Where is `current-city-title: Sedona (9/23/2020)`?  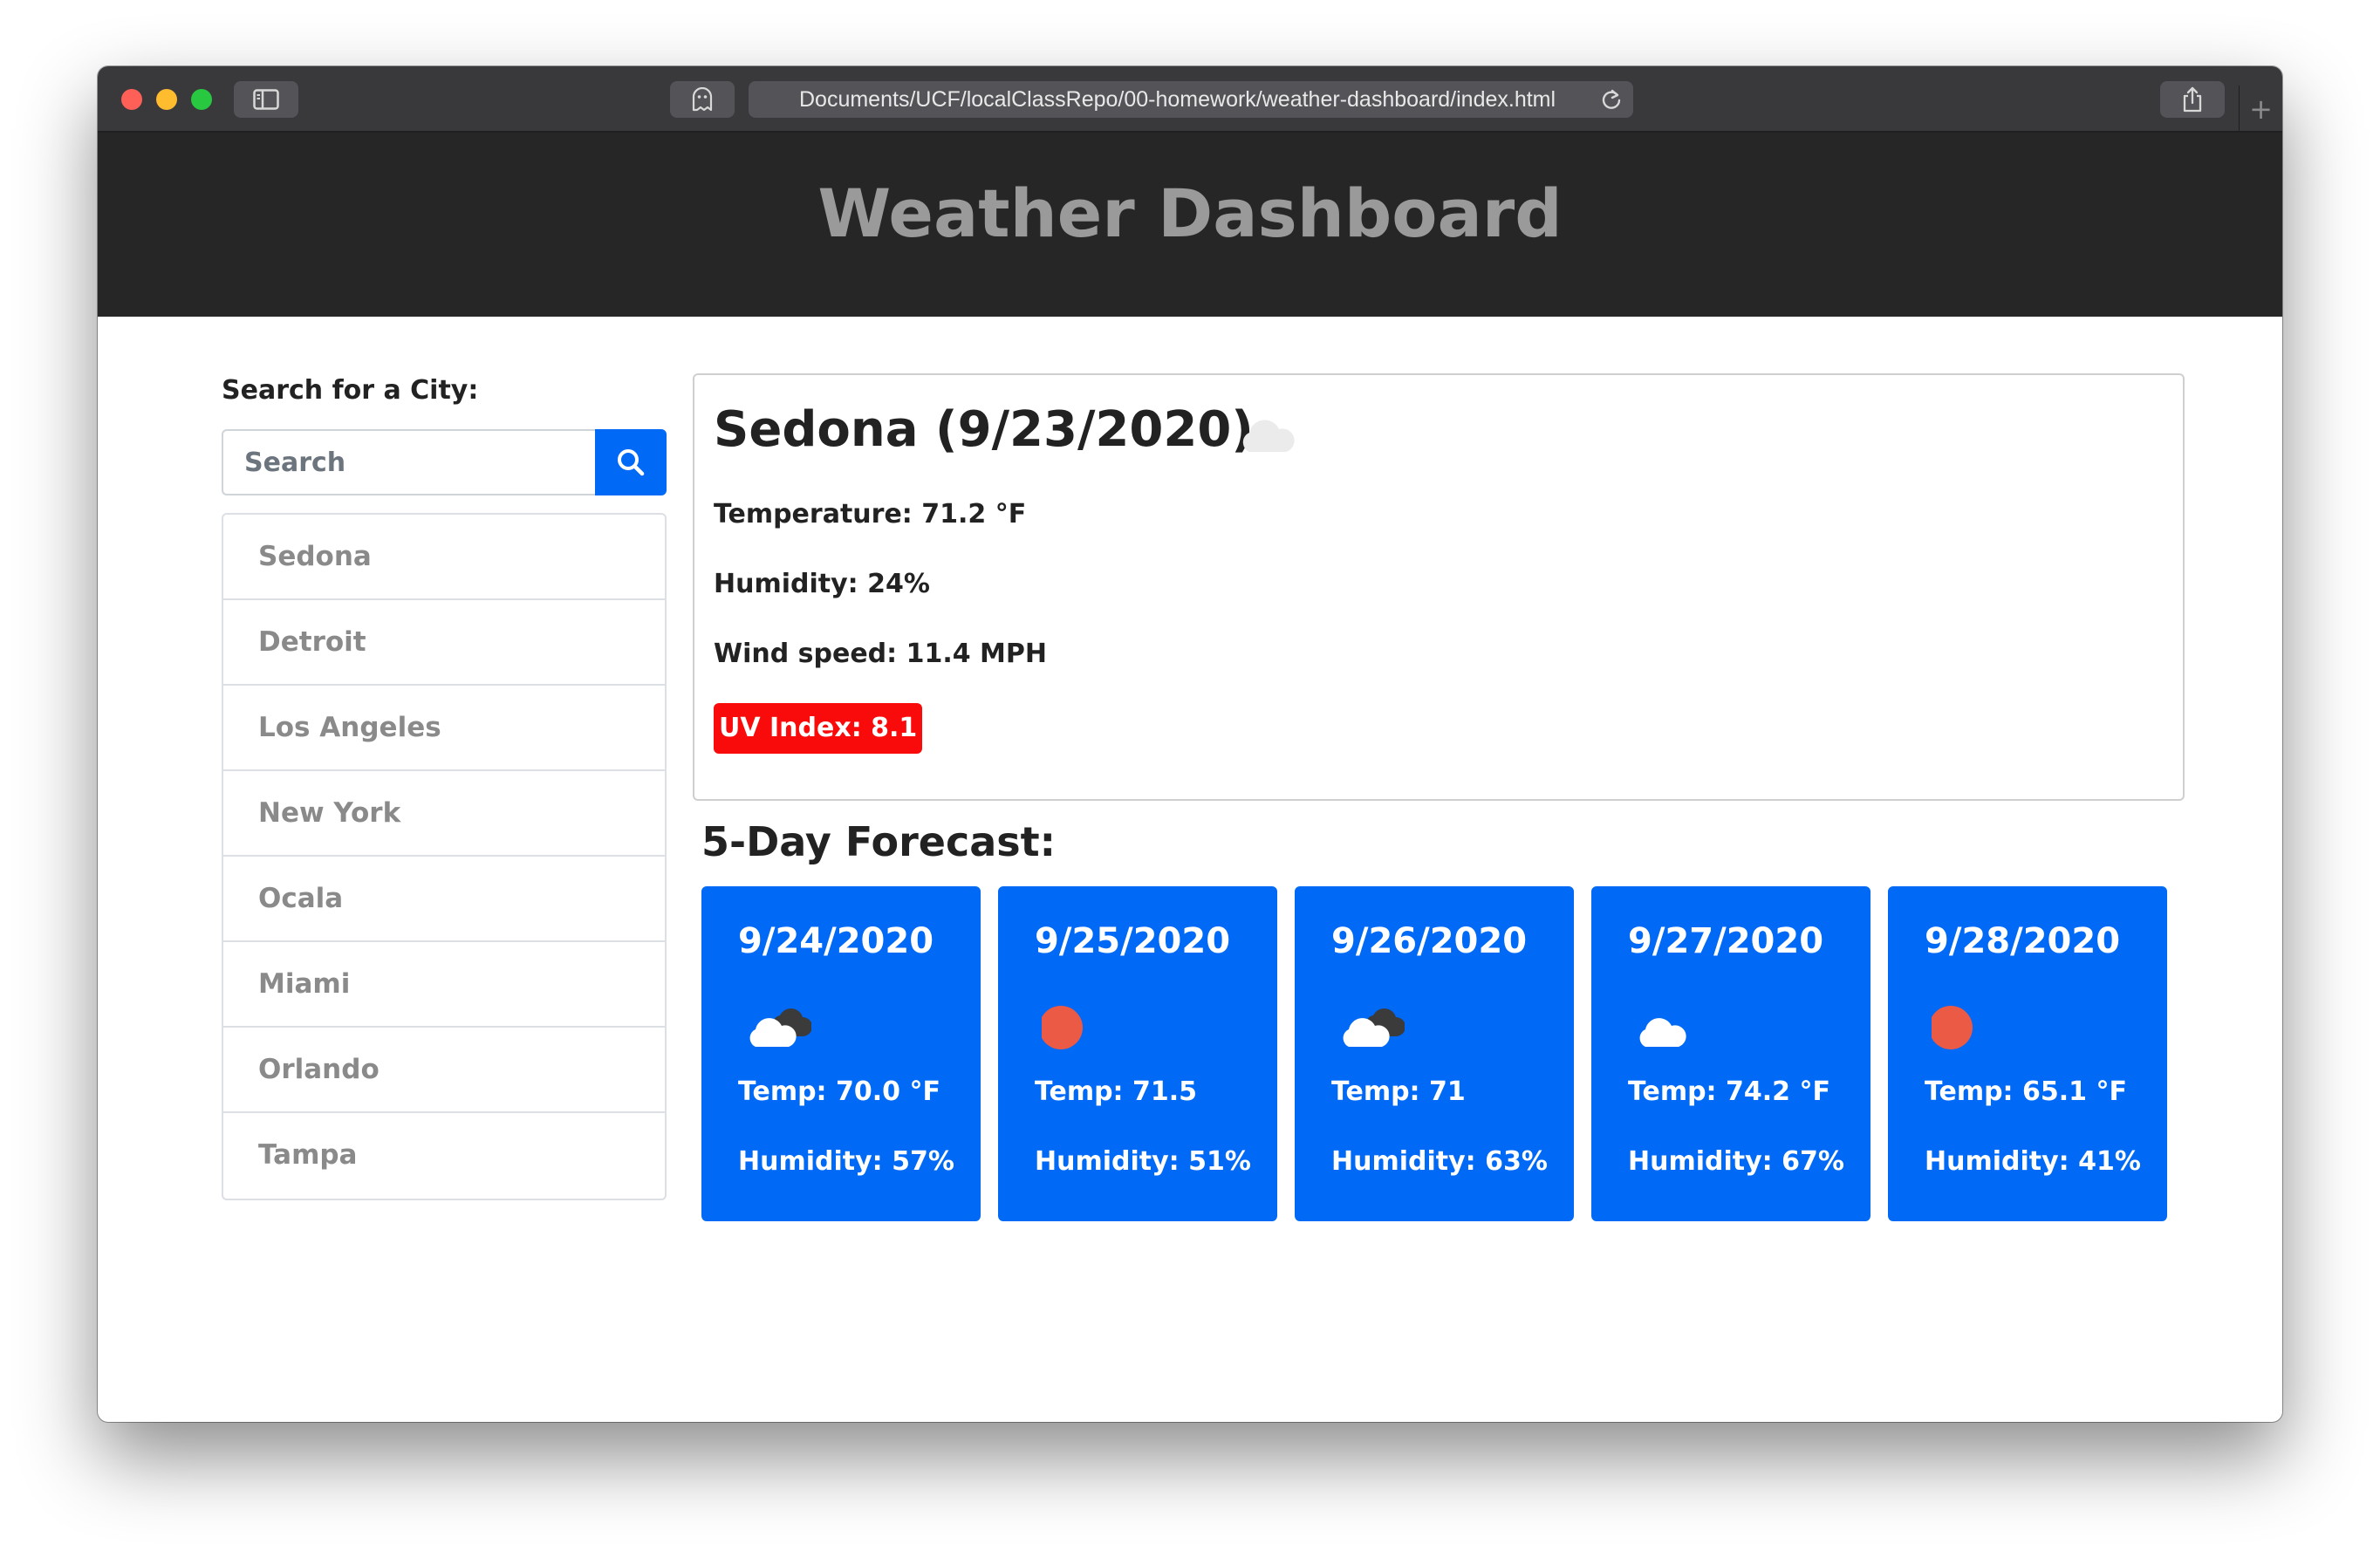
current-city-title: Sedona (9/23/2020) is located at coordinates (984, 429).